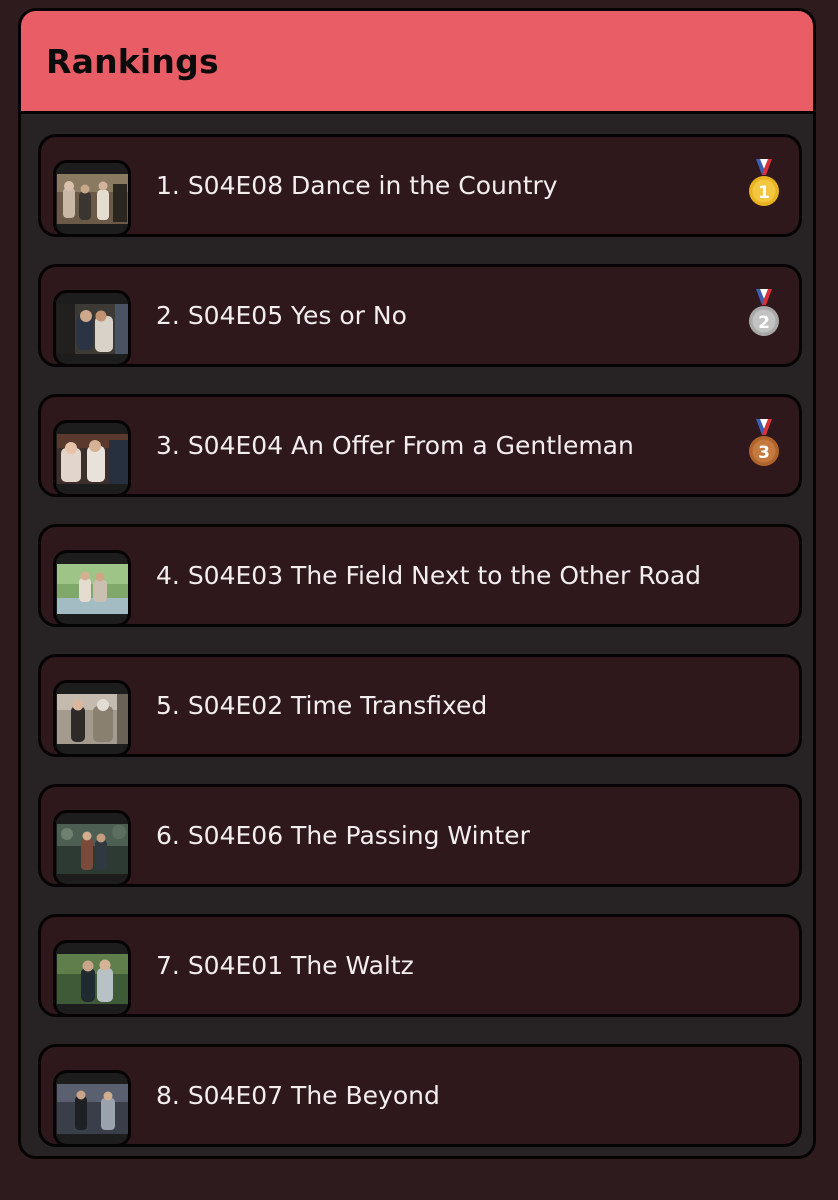 This screenshot has width=838, height=1200. I want to click on ranking-label: 6. S04E06 The Passing Winter, so click(343, 835).